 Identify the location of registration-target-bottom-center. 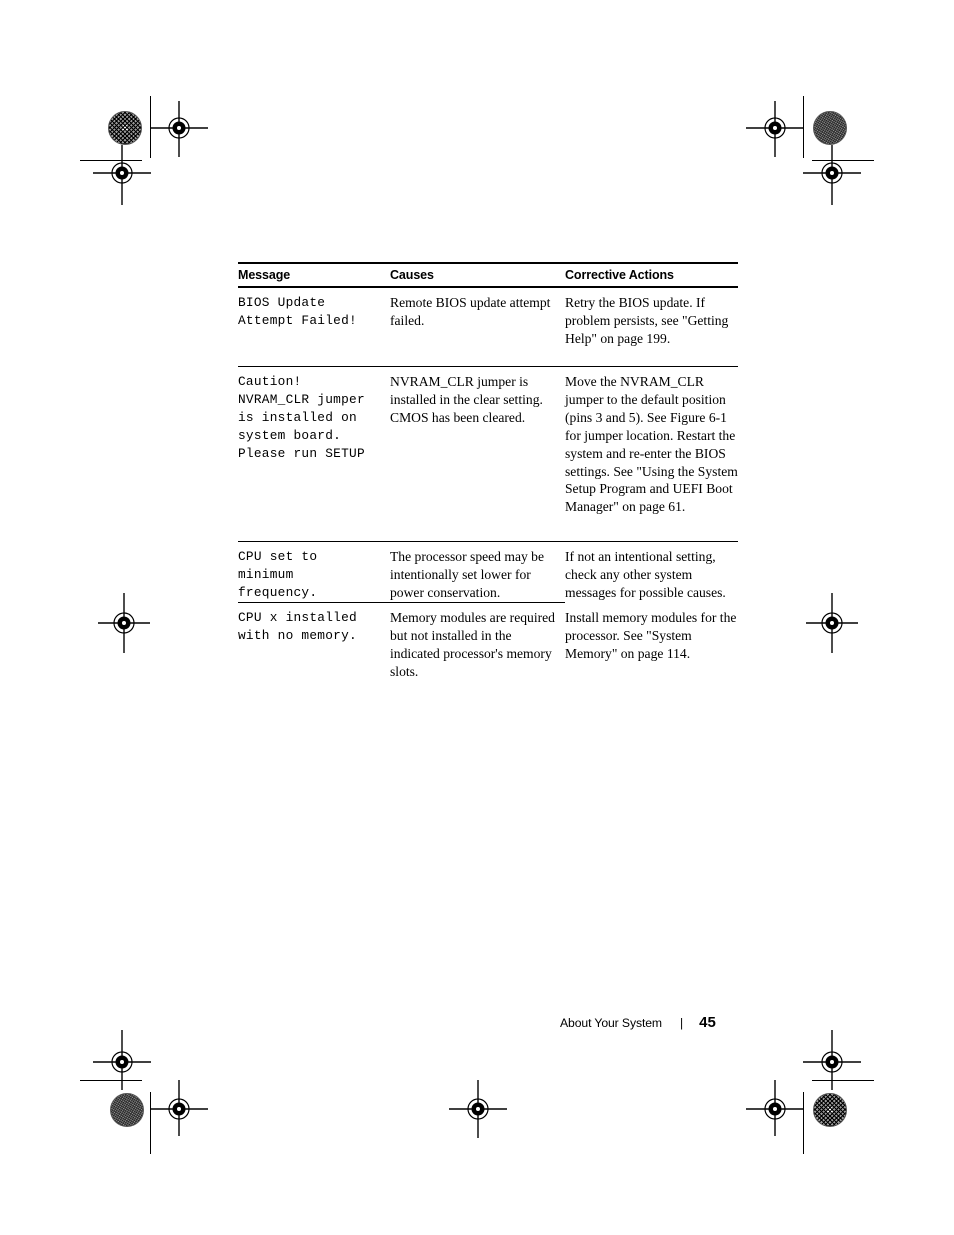
(478, 1109).